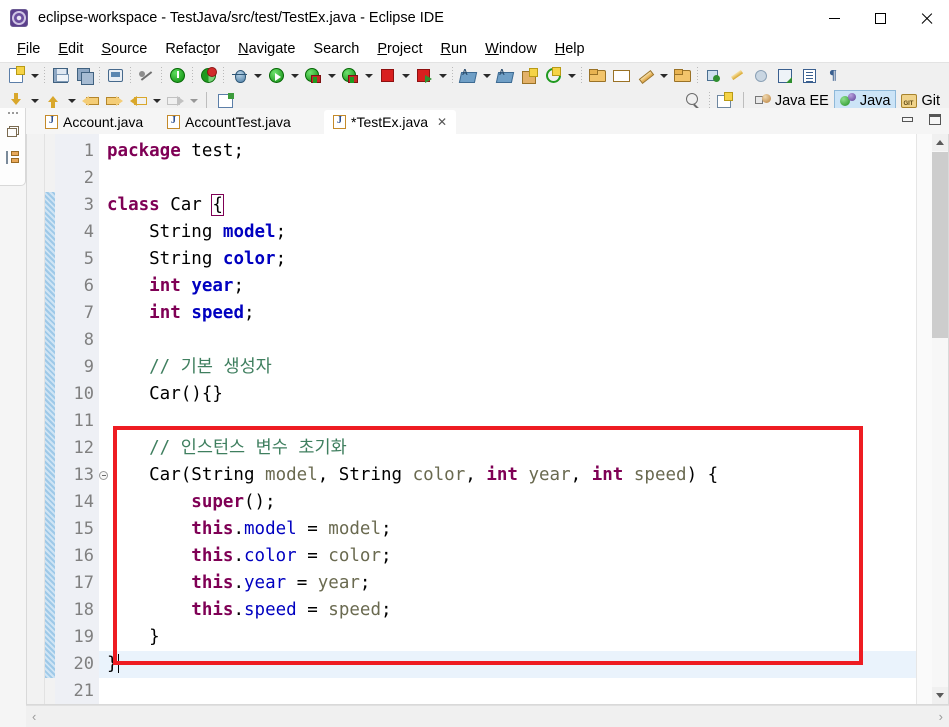 The image size is (949, 727). I want to click on run-as-button, so click(313, 75).